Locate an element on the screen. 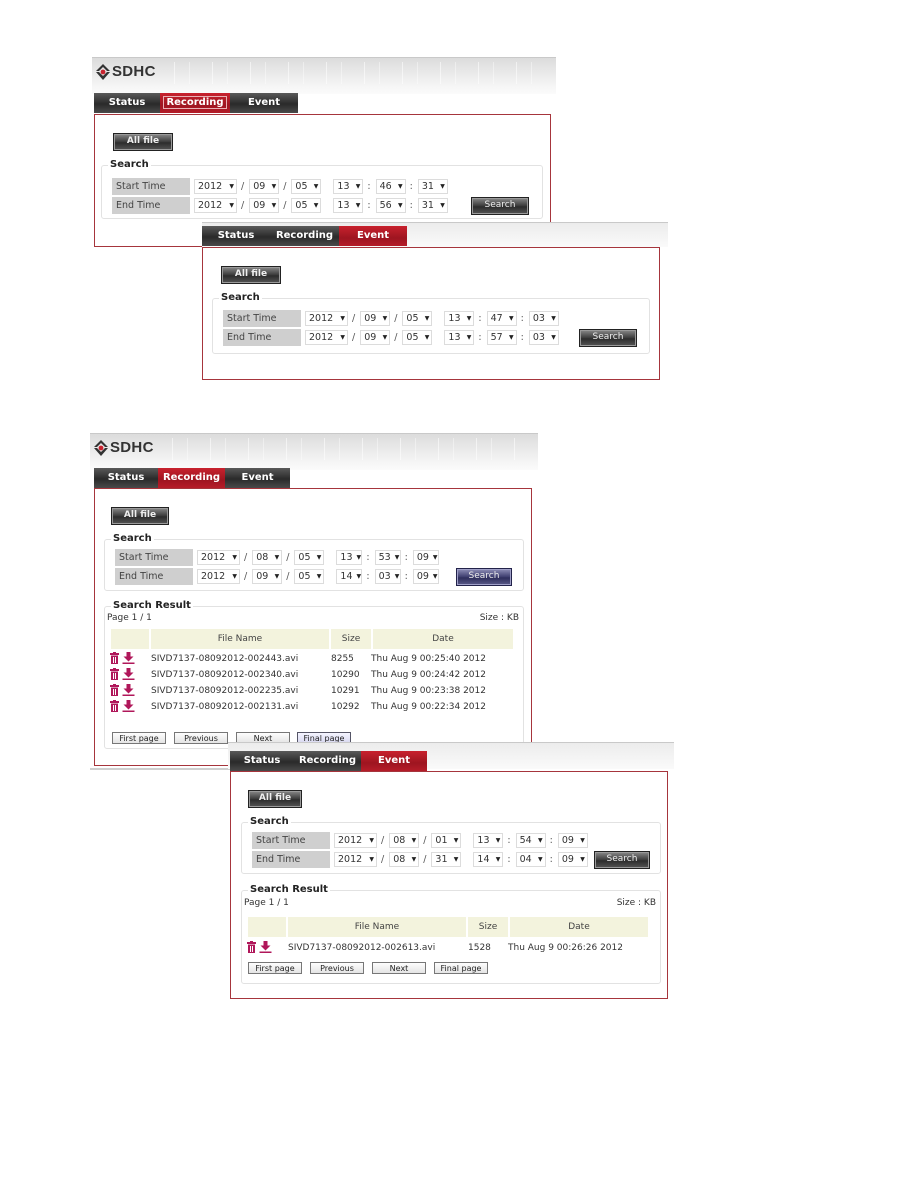 The image size is (918, 1188). end-second-select: 03 ▼ is located at coordinates (543, 337).